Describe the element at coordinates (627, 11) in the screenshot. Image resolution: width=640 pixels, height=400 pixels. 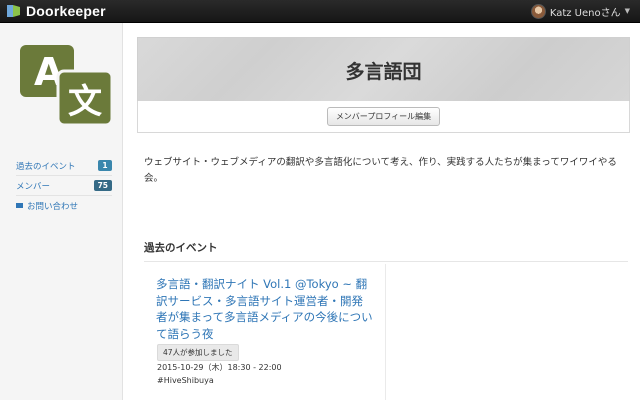
I see `chevron-down-icon: ▼` at that location.